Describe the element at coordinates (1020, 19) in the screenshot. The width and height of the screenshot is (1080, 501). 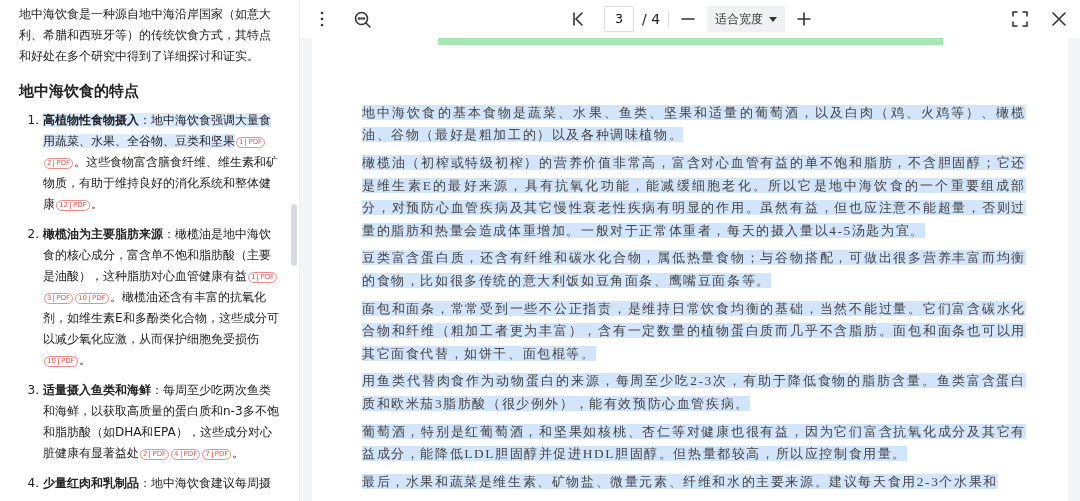
I see `fullscreen-icon` at that location.